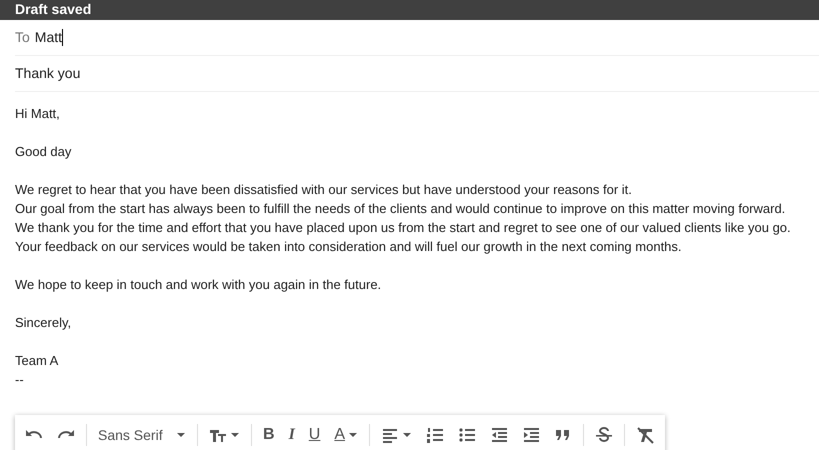  Describe the element at coordinates (645, 435) in the screenshot. I see `clear-format-icon` at that location.